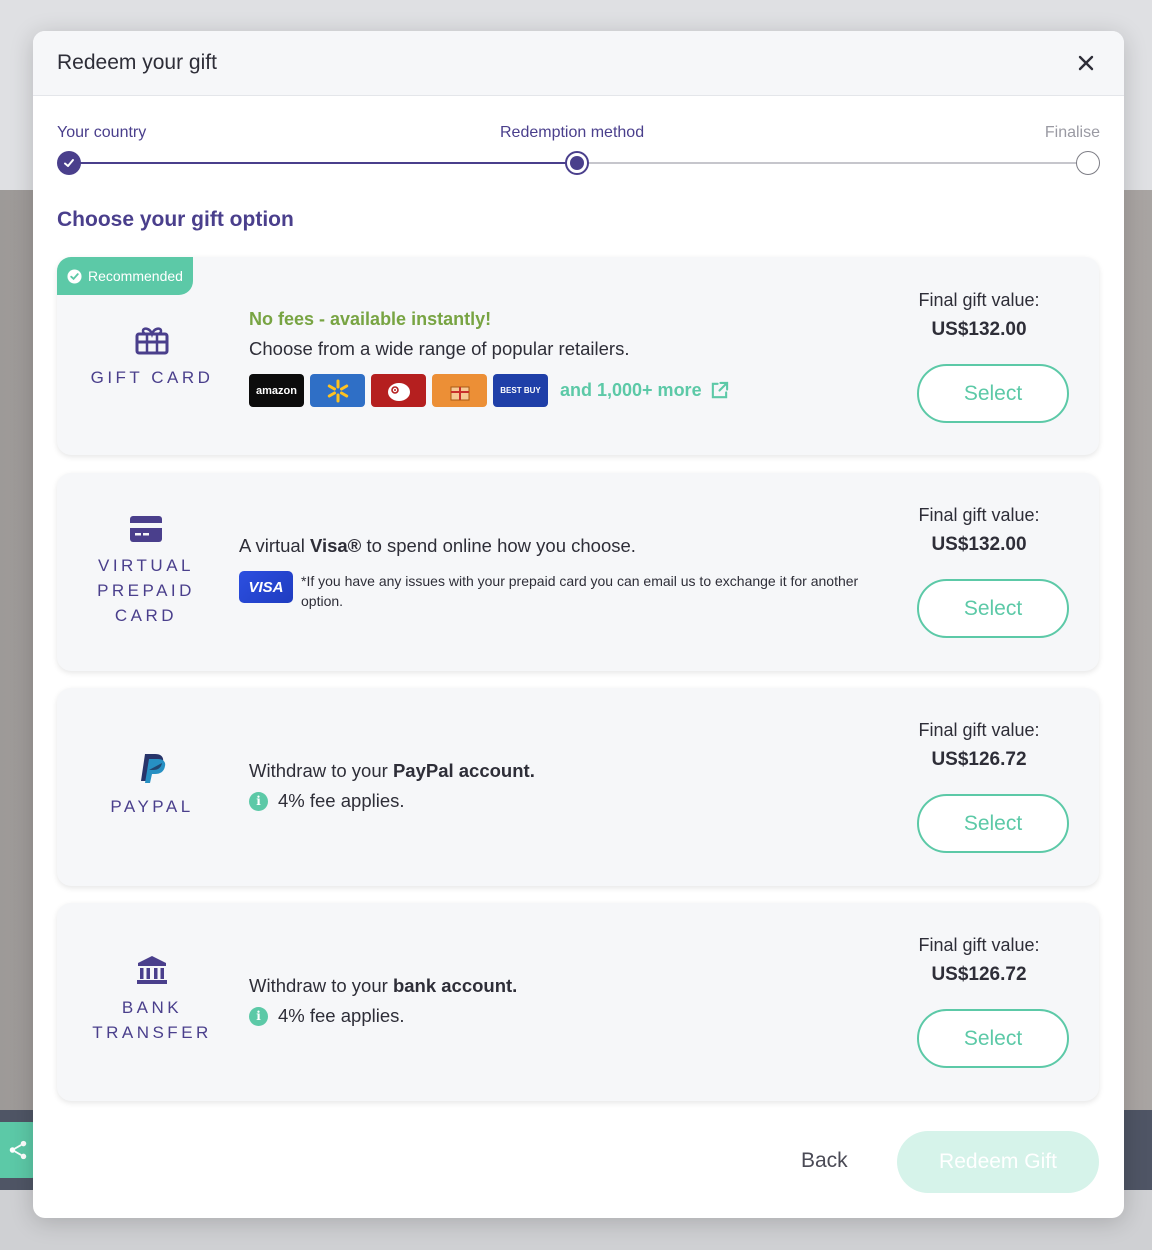  I want to click on step-dot-upcoming, so click(1088, 163).